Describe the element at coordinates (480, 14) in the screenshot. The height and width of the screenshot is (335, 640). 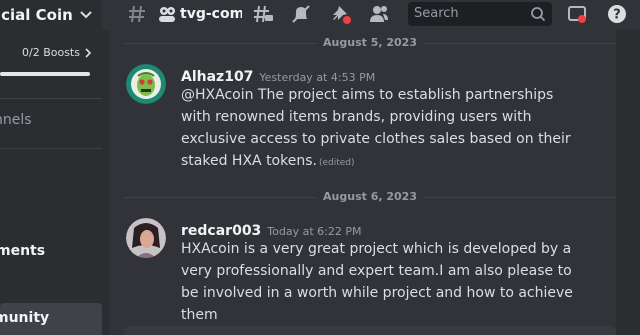
I see `search-input: Search` at that location.